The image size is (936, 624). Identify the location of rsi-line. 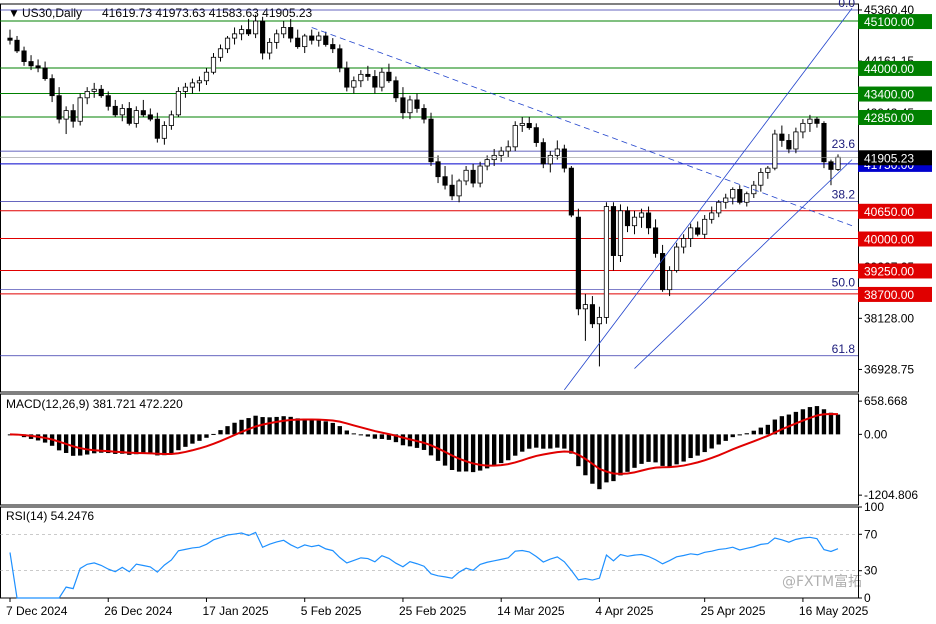
(424, 565).